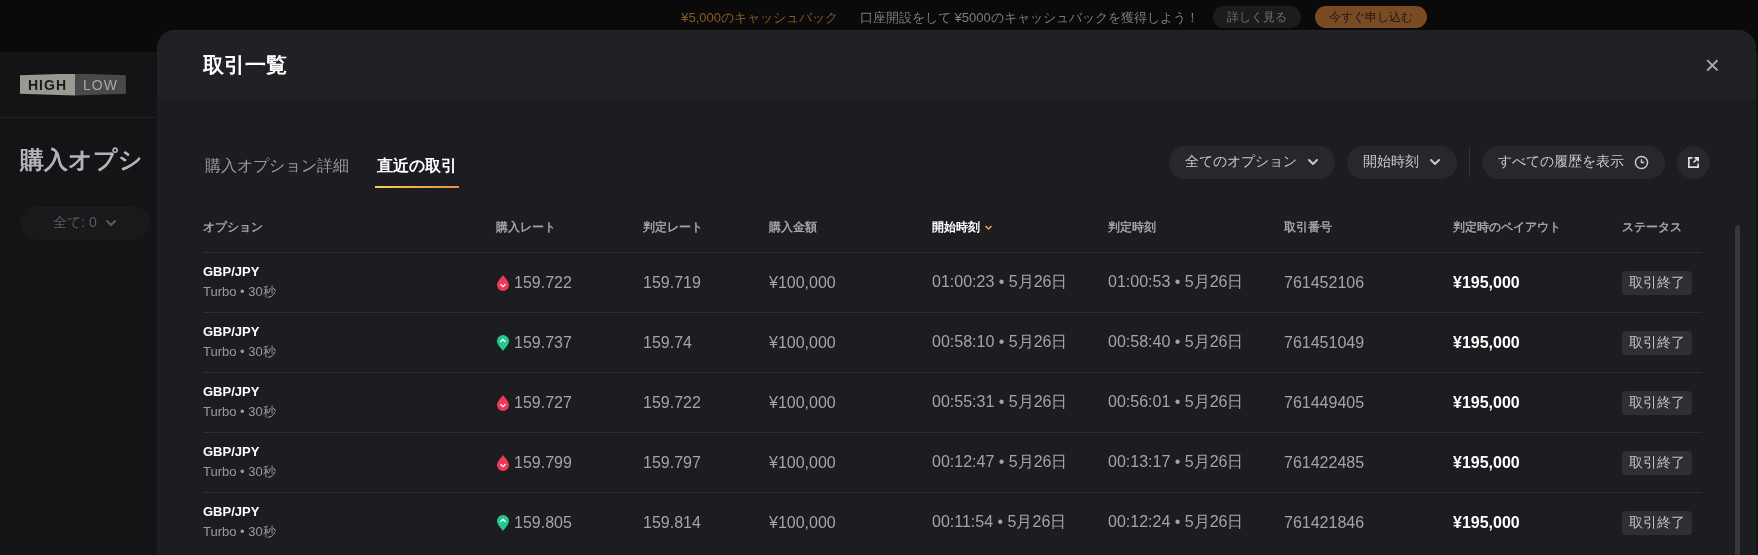 The image size is (1758, 555). What do you see at coordinates (956, 227) in the screenshot?
I see `column-header: 開始時刻` at bounding box center [956, 227].